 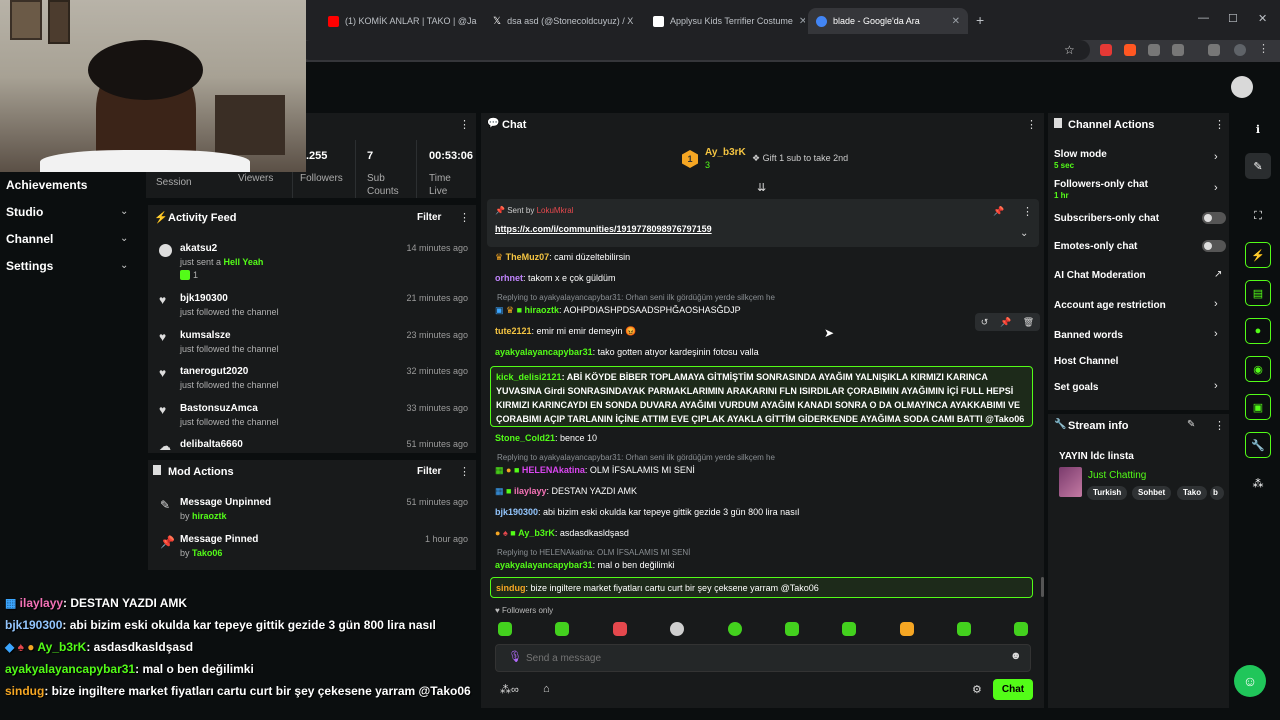 What do you see at coordinates (1258, 129) in the screenshot?
I see `info-icon: ℹ` at bounding box center [1258, 129].